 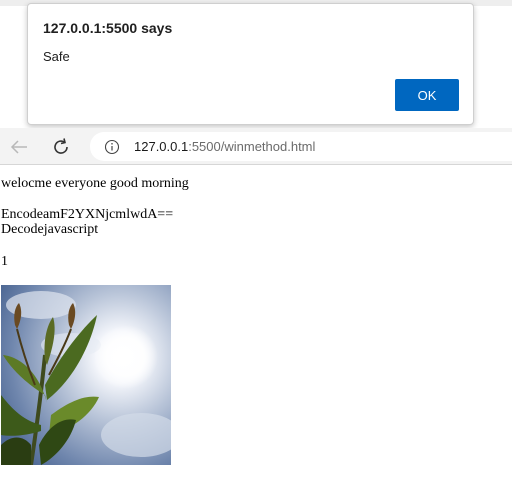 What do you see at coordinates (108, 28) in the screenshot?
I see `dialog-title: 127.0.0.1:5500 says` at bounding box center [108, 28].